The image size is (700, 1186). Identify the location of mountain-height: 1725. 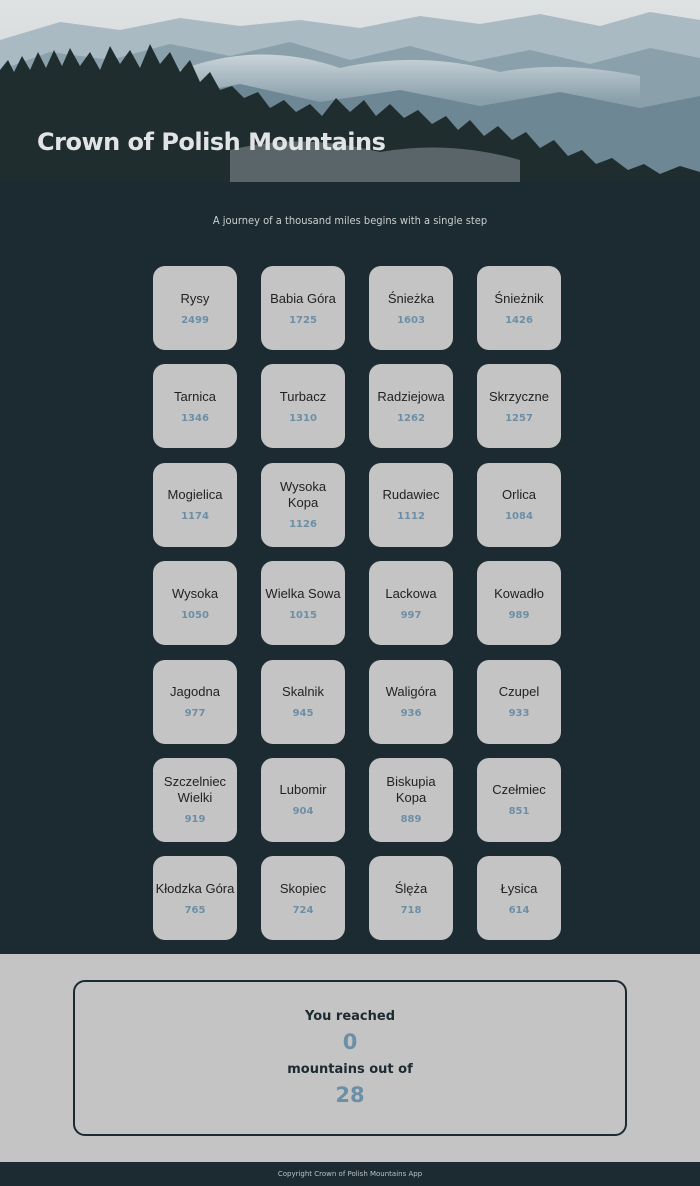
(303, 320).